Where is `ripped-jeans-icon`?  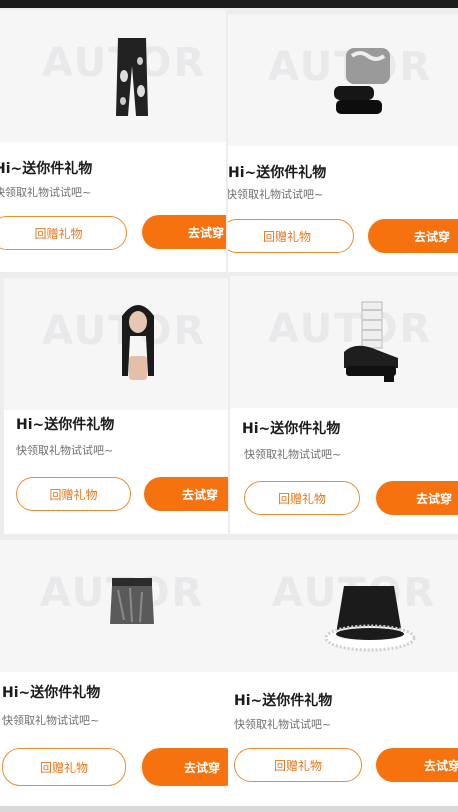
ripped-jeans-icon is located at coordinates (132, 77).